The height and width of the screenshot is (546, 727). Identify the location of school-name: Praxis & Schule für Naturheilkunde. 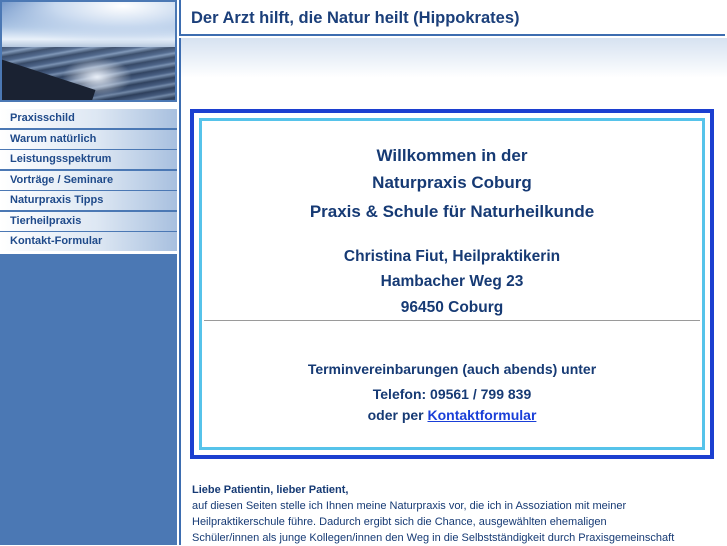
(452, 211).